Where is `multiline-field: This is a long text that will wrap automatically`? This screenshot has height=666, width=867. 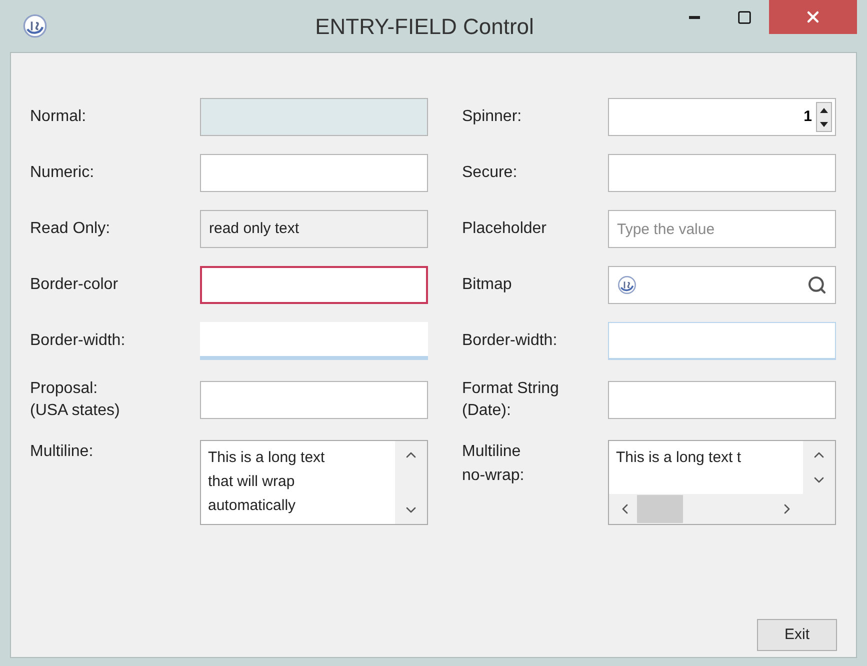
multiline-field: This is a long text that will wrap automatically is located at coordinates (314, 482).